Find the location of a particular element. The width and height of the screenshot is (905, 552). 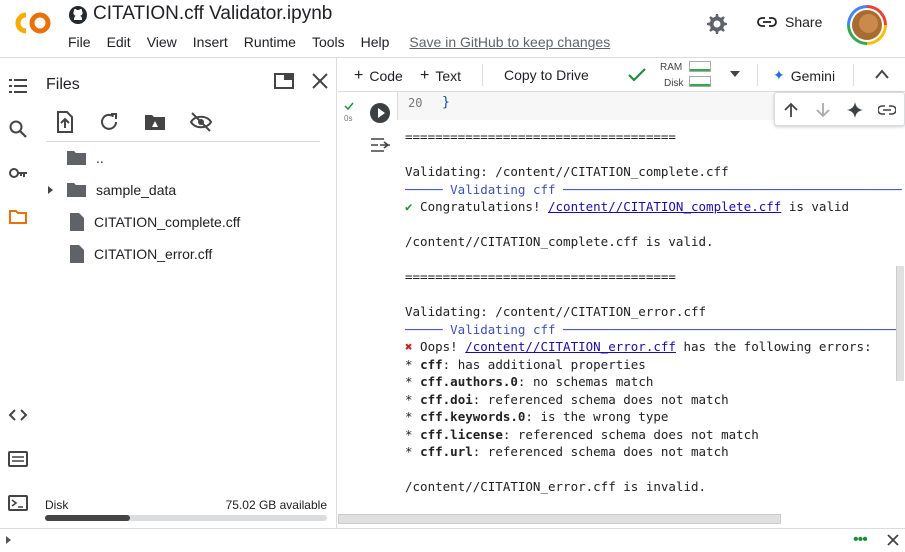

files-divider is located at coordinates (183, 141).